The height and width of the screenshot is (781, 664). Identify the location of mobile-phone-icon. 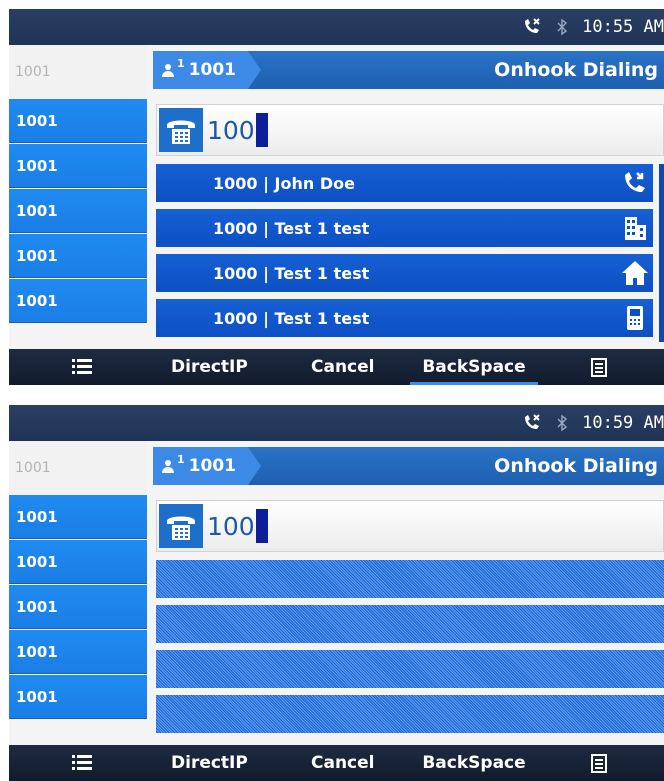
(635, 318).